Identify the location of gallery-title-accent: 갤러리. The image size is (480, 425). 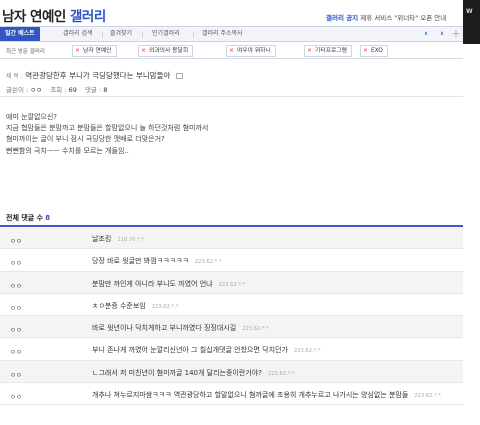
(88, 17).